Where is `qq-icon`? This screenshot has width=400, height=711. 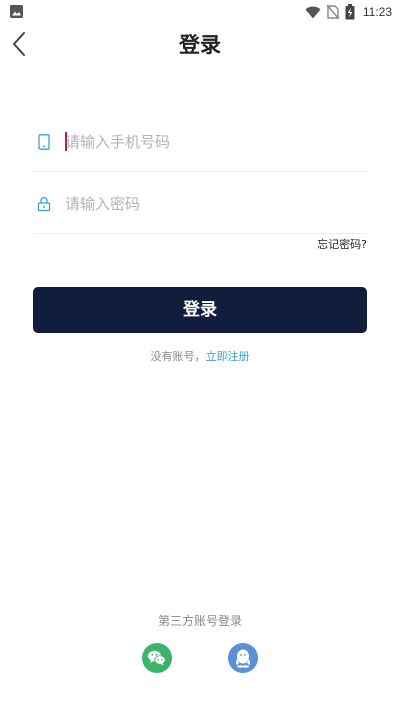
qq-icon is located at coordinates (243, 658).